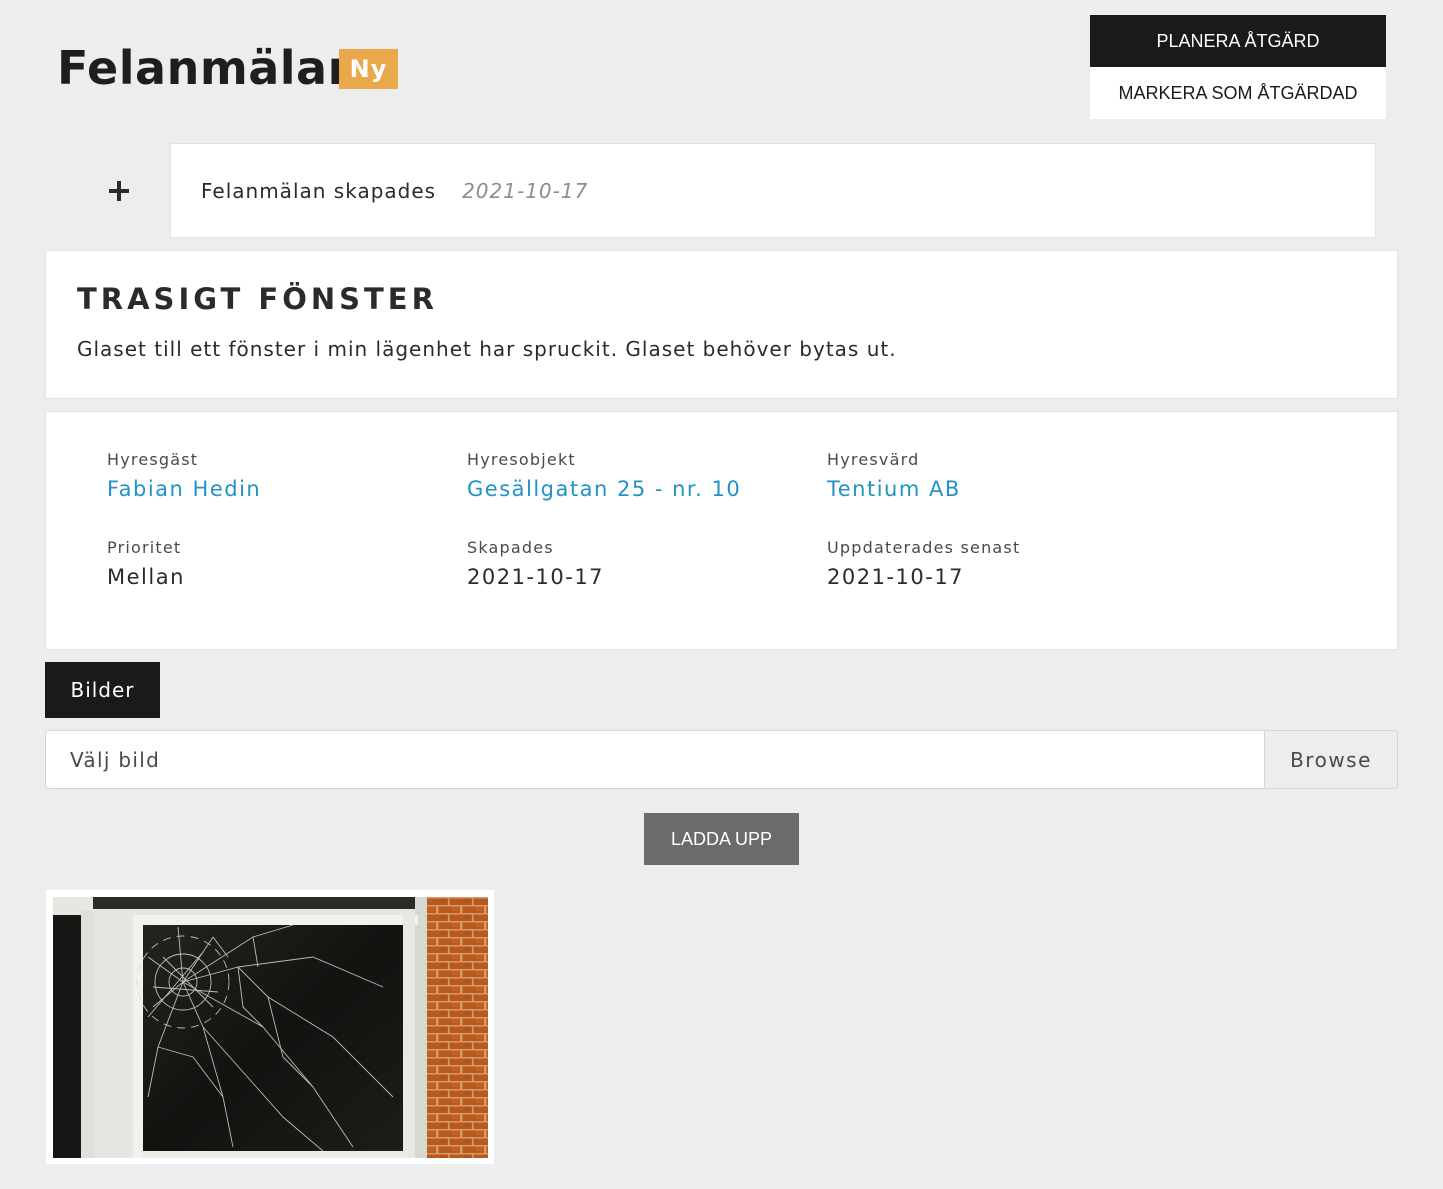  I want to click on updated-value: 2021-10-17, so click(896, 577).